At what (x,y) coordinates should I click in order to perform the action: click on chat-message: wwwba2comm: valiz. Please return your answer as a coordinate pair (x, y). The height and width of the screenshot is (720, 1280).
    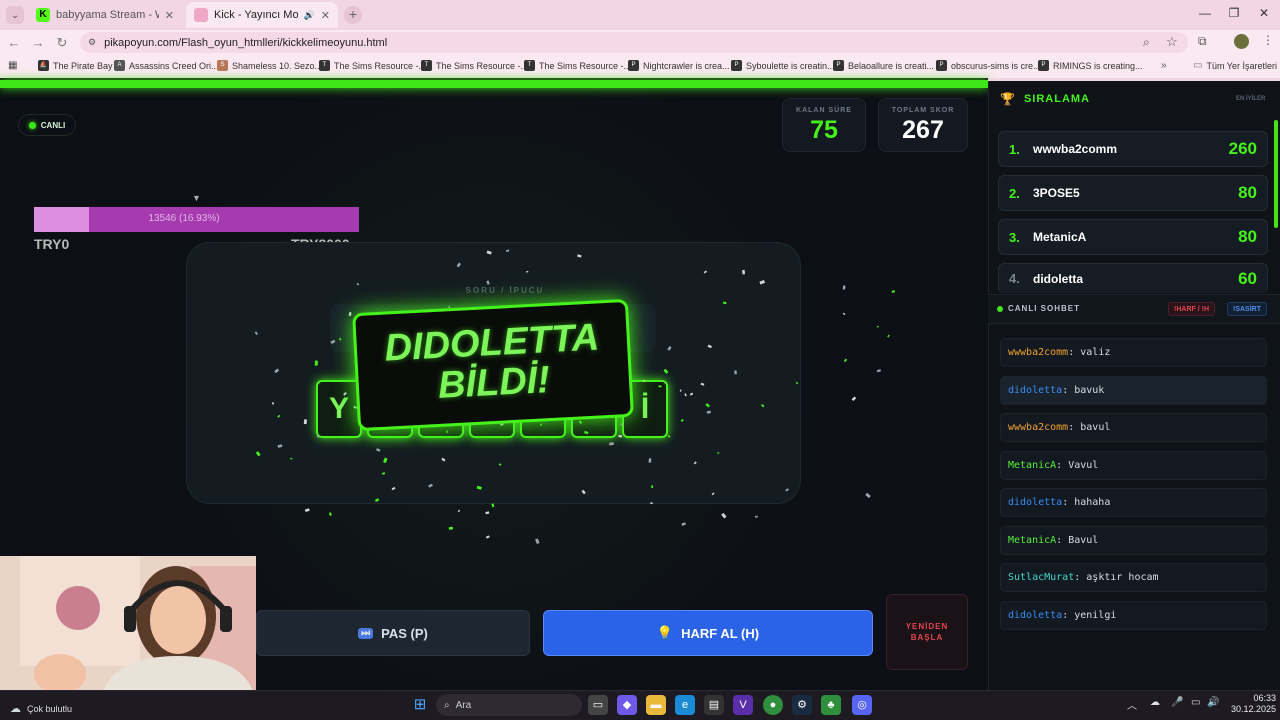
    Looking at the image, I should click on (1133, 352).